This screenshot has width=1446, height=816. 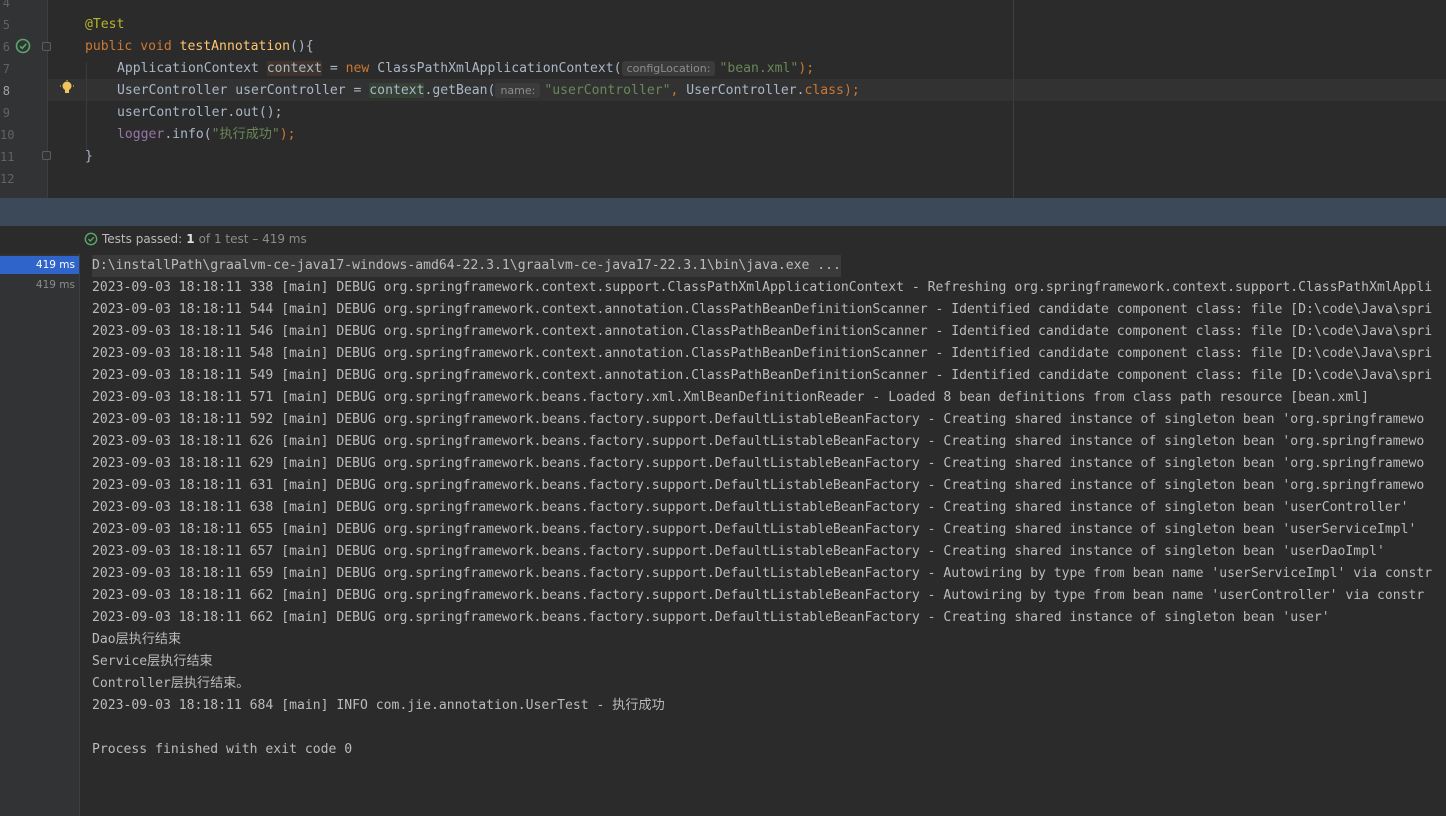 I want to click on code-line-close-brace: }, so click(x=89, y=157).